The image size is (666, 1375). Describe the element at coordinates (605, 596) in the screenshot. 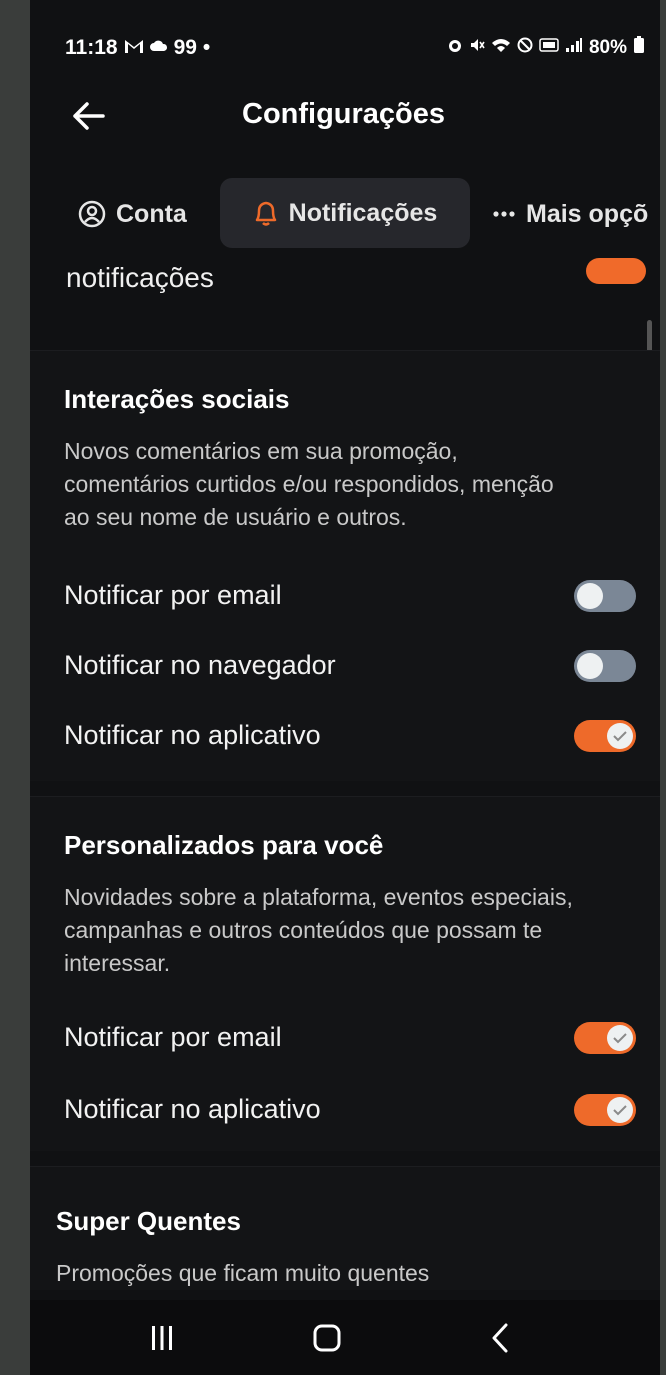

I see `toggle-social-email` at that location.